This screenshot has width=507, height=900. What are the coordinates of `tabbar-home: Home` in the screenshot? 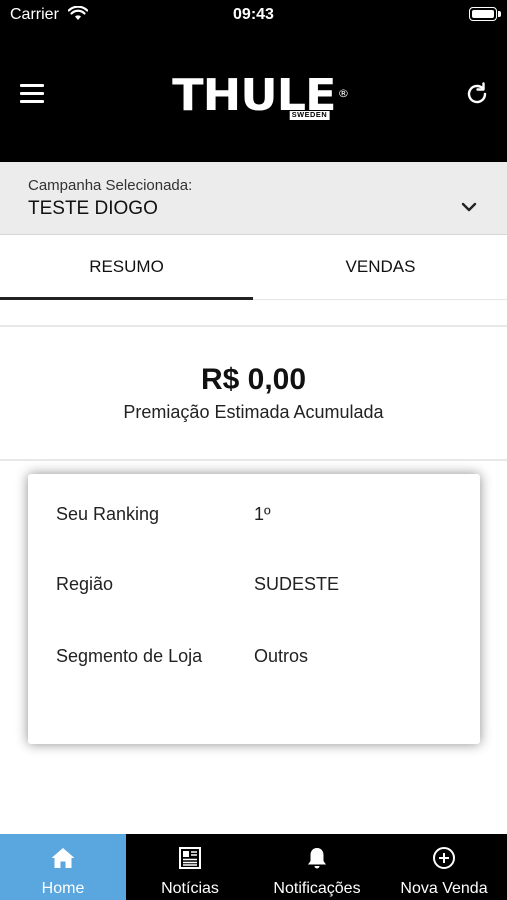 It's located at (63, 867).